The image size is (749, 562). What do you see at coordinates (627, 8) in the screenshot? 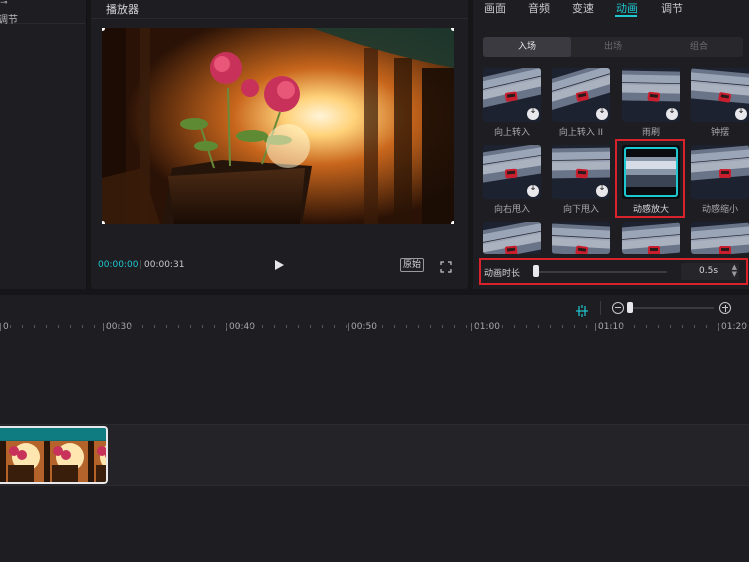
I see `tab-animation: 动画` at bounding box center [627, 8].